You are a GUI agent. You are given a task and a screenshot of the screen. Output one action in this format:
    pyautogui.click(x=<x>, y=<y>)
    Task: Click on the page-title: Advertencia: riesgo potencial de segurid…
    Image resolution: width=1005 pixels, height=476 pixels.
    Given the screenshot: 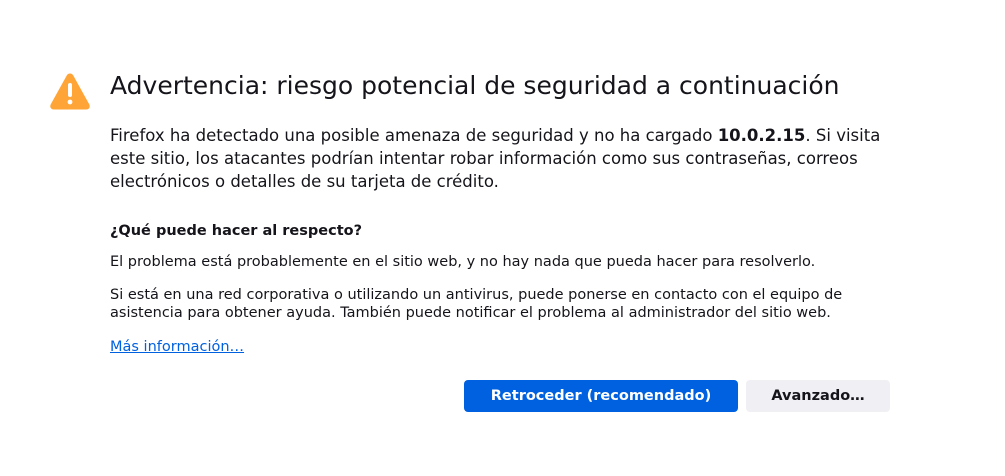 What is the action you would take?
    pyautogui.click(x=475, y=85)
    